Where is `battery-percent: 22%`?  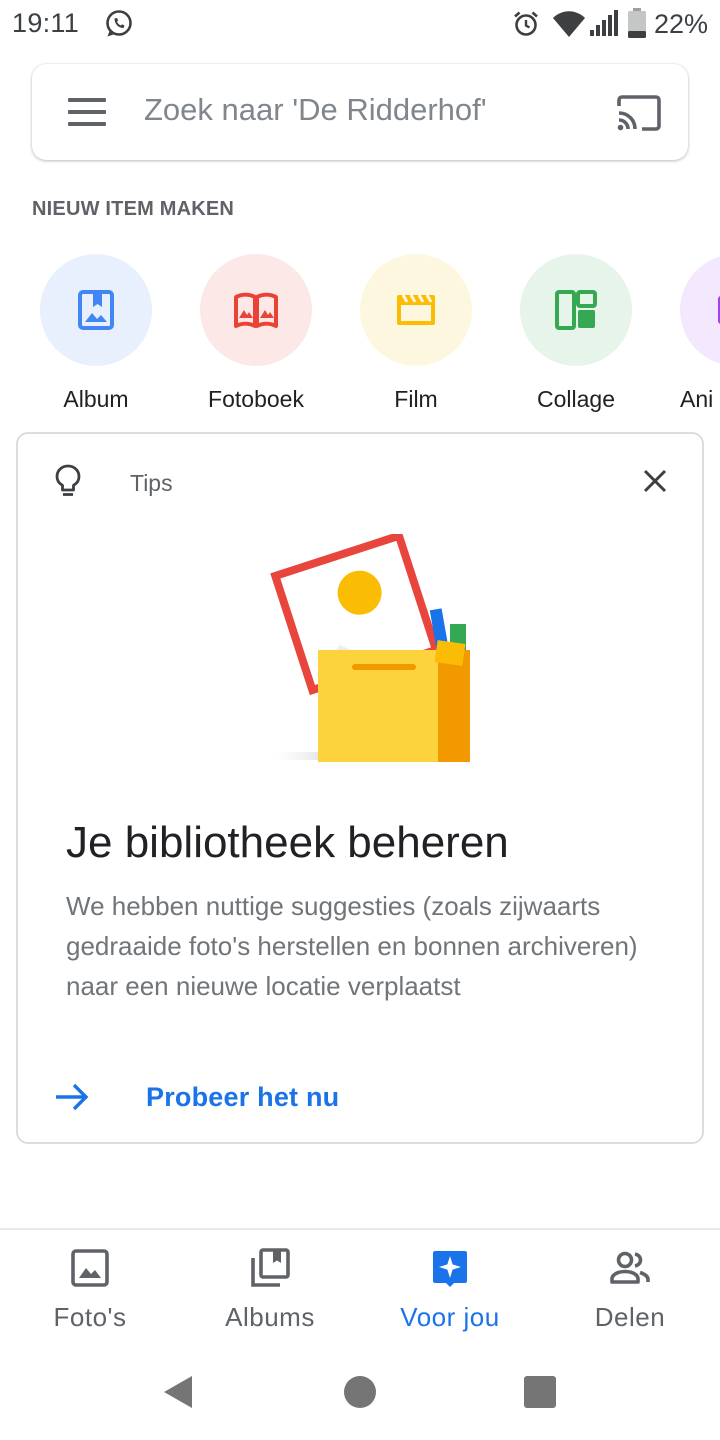 battery-percent: 22% is located at coordinates (681, 24).